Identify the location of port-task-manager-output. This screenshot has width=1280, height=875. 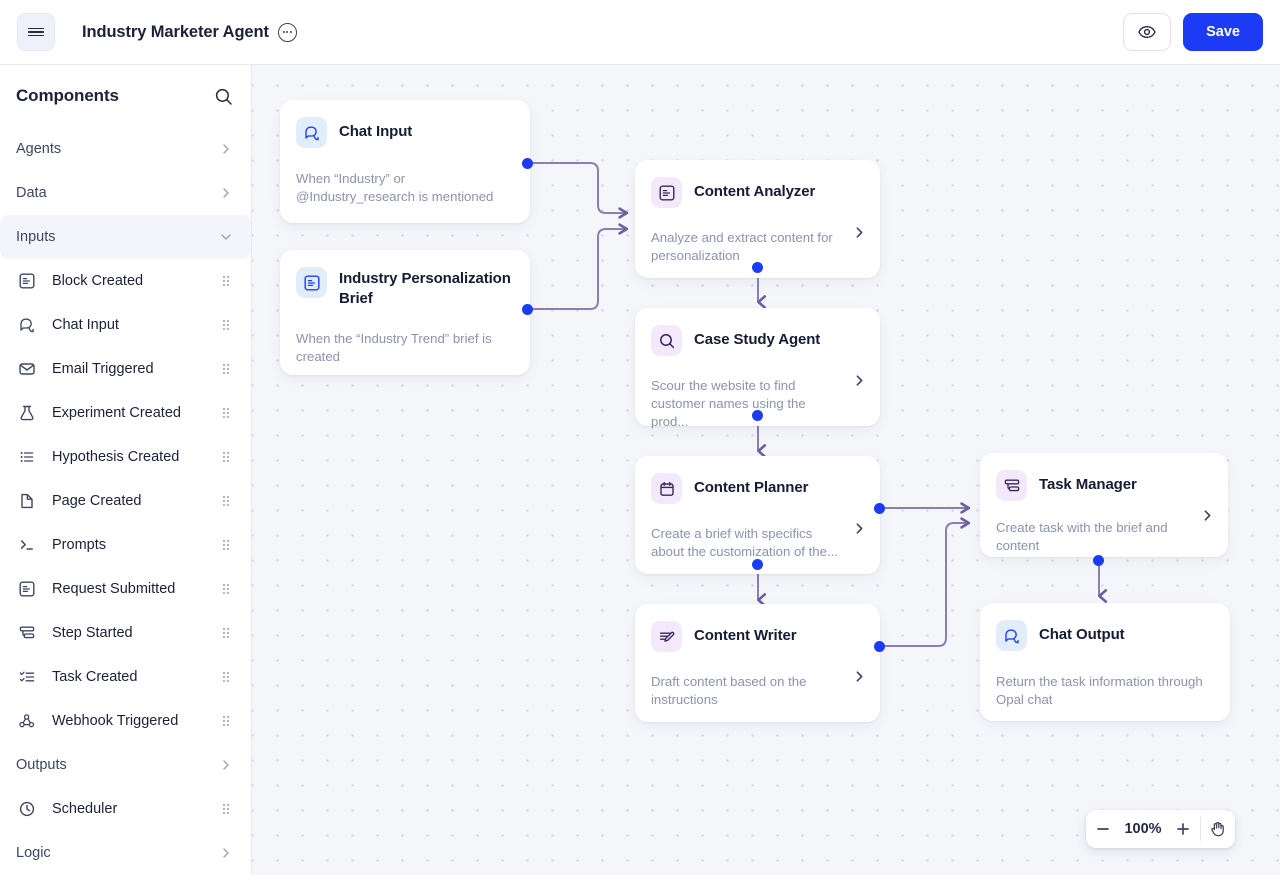
(1098, 560).